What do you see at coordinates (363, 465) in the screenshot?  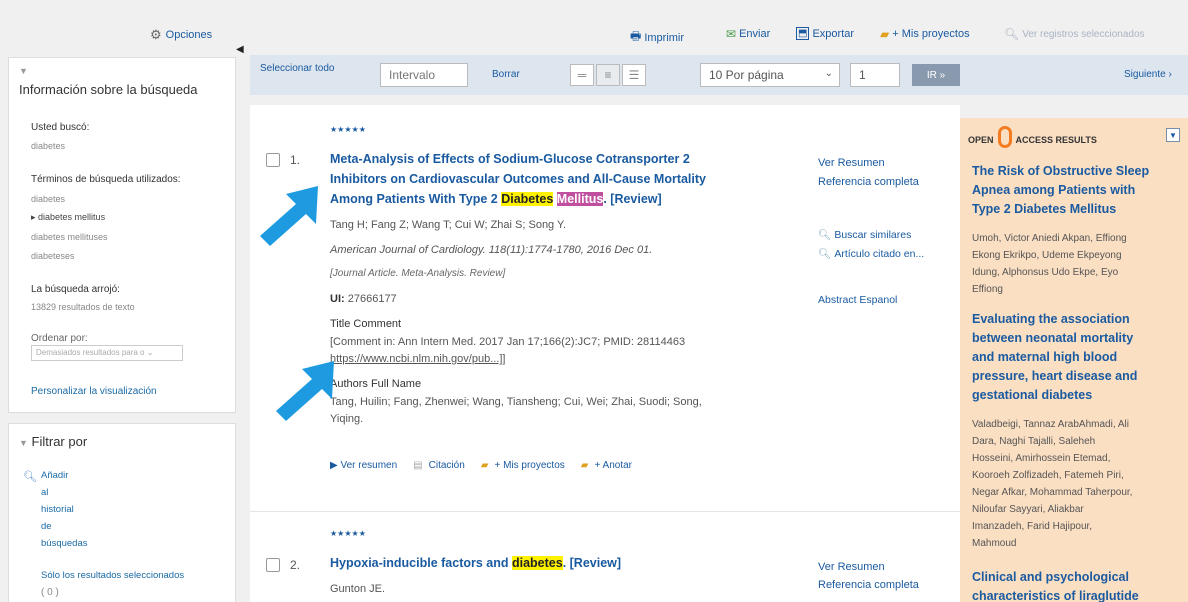 I see `view-summary-action: ▶ Ver resumen` at bounding box center [363, 465].